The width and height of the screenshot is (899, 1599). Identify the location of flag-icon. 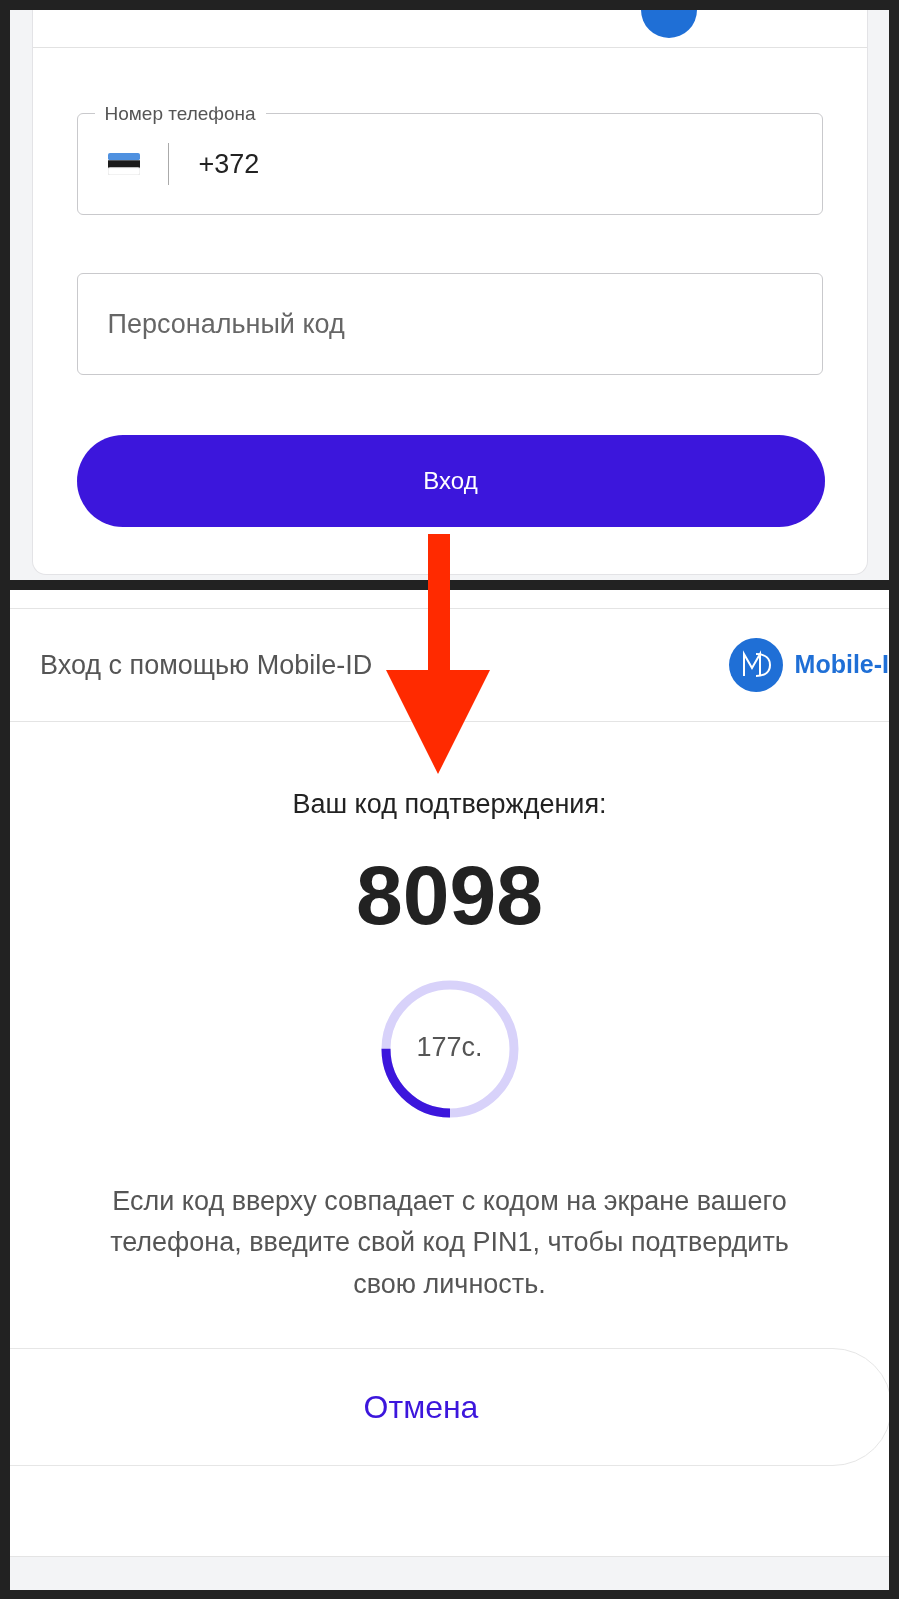
(123, 164).